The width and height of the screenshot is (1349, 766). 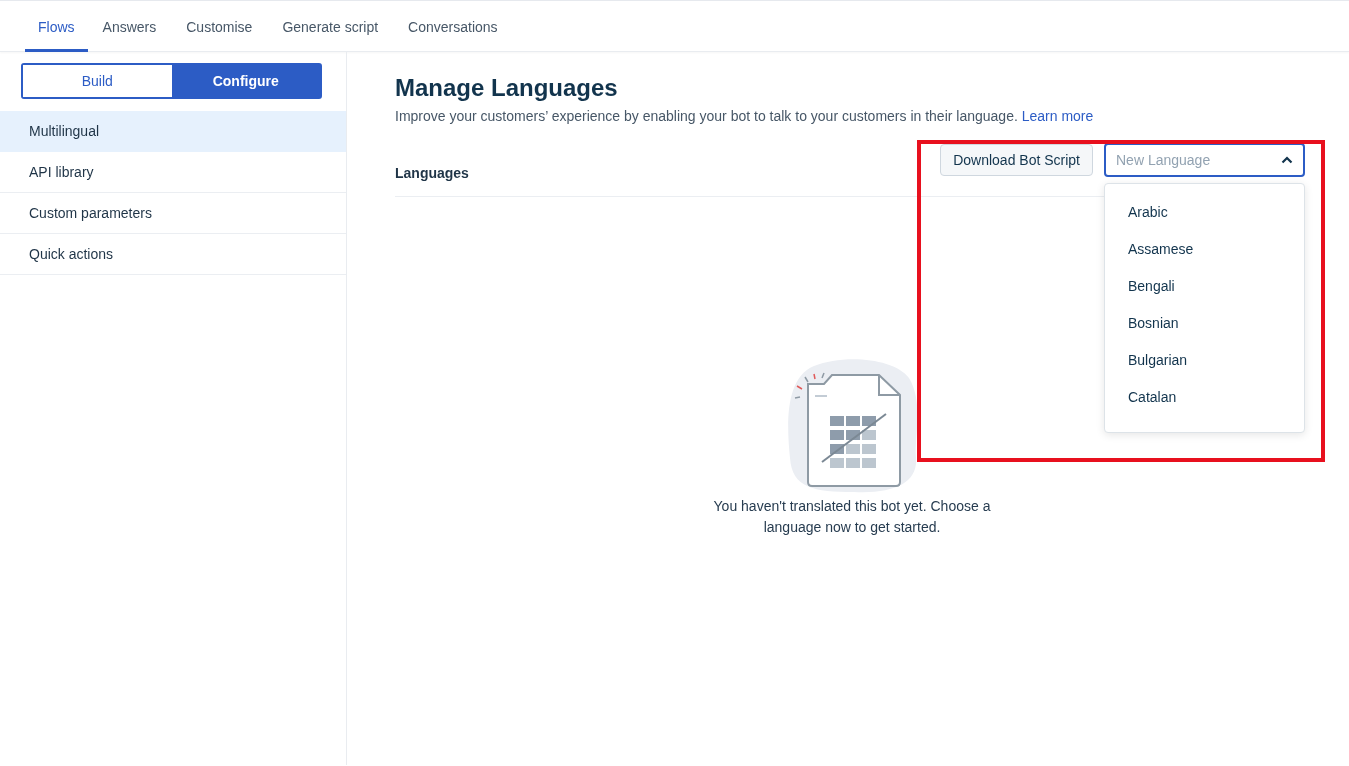 What do you see at coordinates (432, 172) in the screenshot?
I see `section-heading: Languages` at bounding box center [432, 172].